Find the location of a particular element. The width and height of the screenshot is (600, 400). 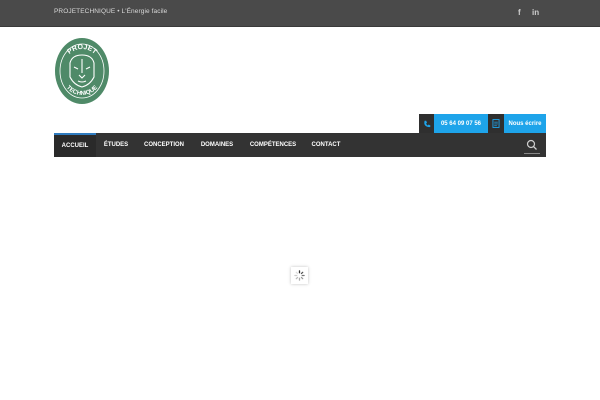

spinner-icon is located at coordinates (299, 275).